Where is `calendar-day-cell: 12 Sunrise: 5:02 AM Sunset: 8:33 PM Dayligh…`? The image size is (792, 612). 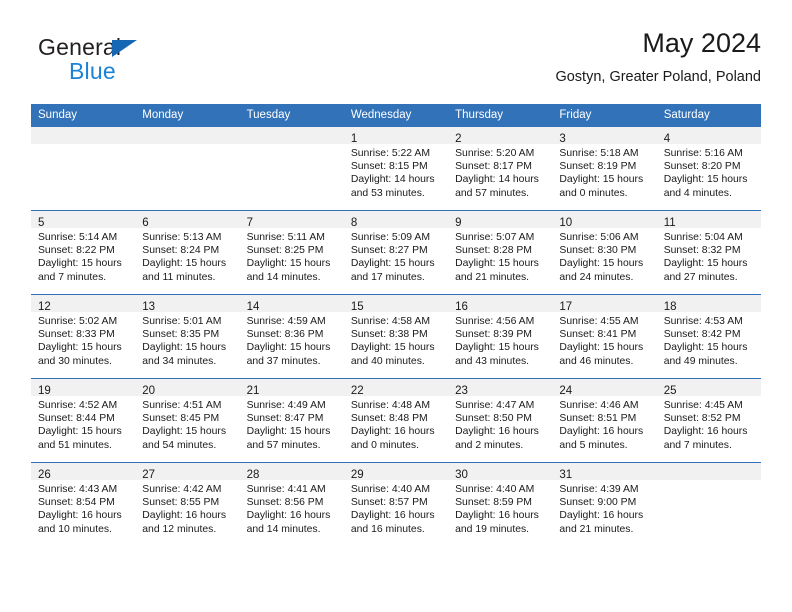 calendar-day-cell: 12 Sunrise: 5:02 AM Sunset: 8:33 PM Dayligh… is located at coordinates (83, 336).